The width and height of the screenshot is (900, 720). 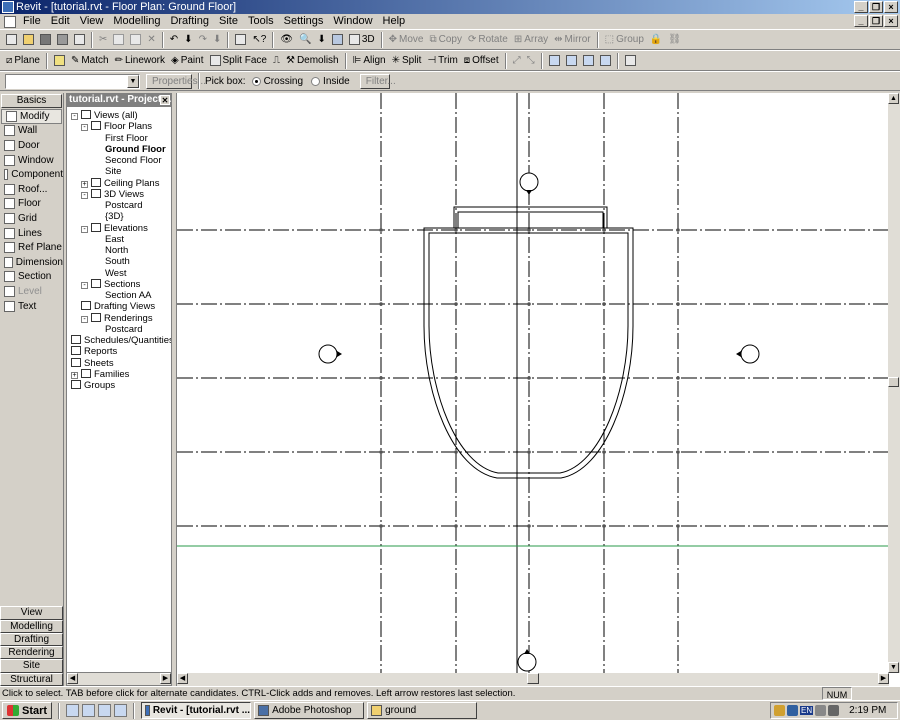 I want to click on tree-item: Second Floor, so click(x=133, y=160).